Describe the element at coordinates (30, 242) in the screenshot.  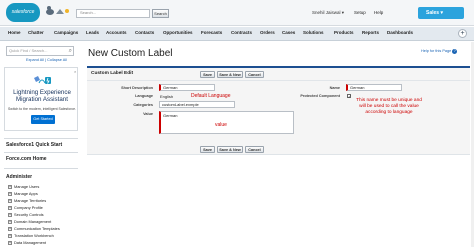
I see `sidebar-item-label: Data Management` at that location.